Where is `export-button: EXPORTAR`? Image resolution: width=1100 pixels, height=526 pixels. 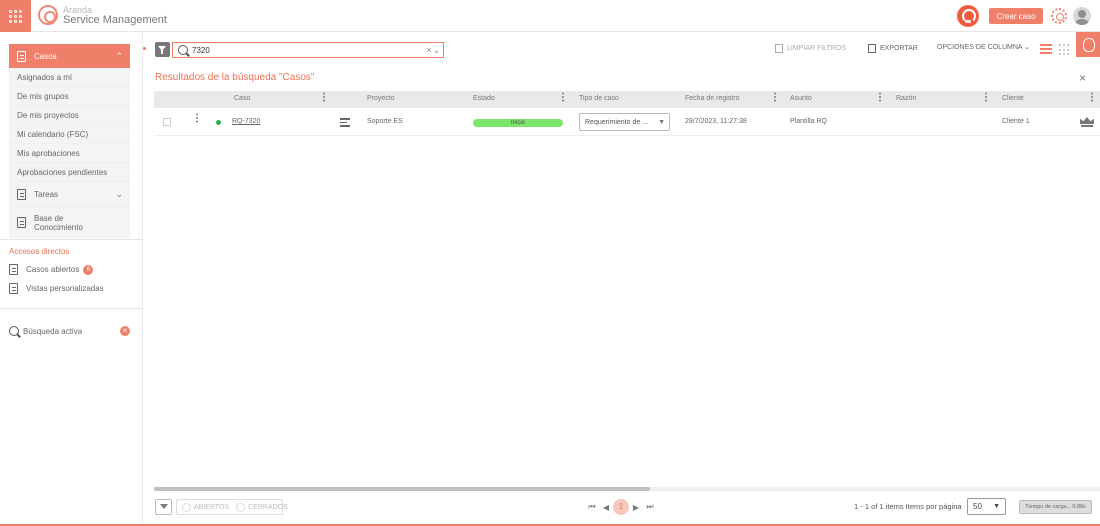
export-button: EXPORTAR is located at coordinates (893, 48).